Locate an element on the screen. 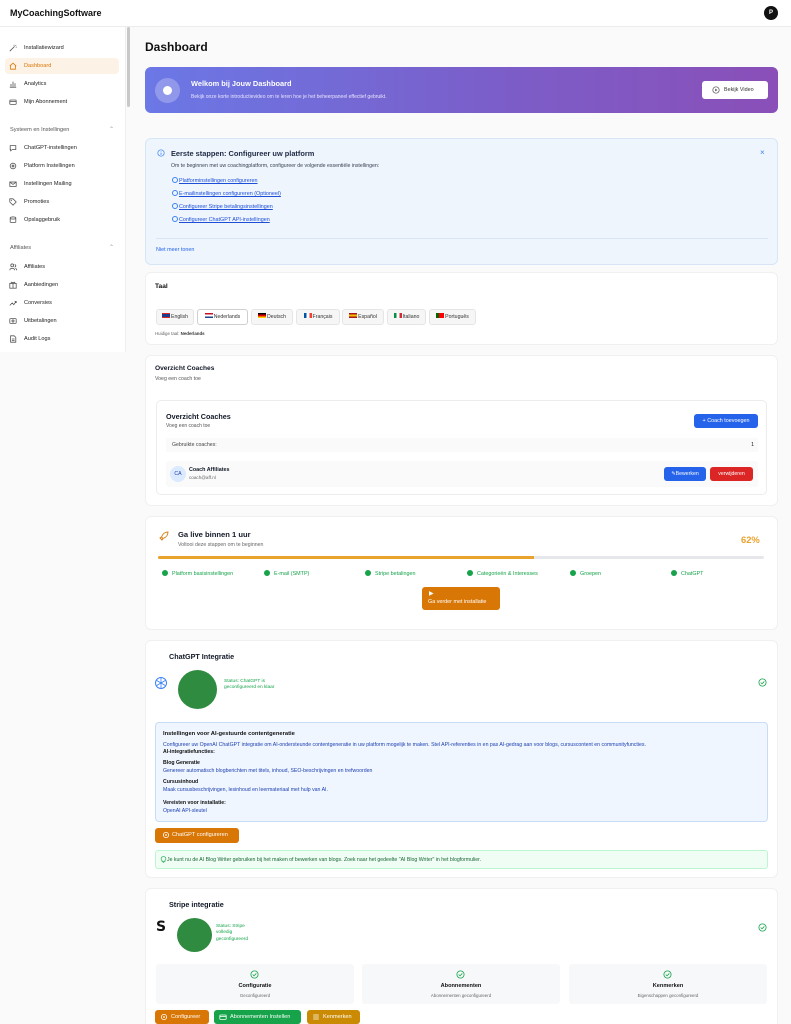 Image resolution: width=791 pixels, height=1024 pixels. close-icon: × is located at coordinates (762, 152).